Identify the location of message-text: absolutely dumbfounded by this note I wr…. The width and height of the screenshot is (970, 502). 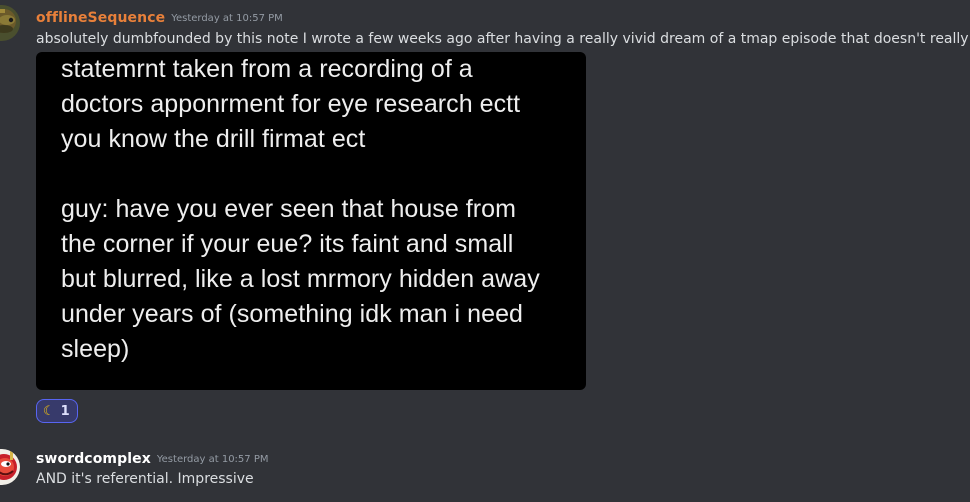
(503, 39).